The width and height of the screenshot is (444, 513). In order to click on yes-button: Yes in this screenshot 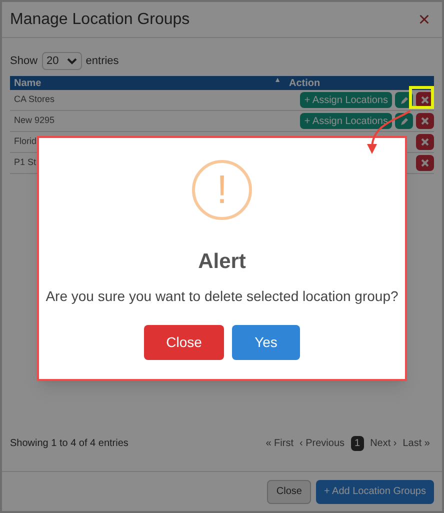, I will do `click(266, 342)`.